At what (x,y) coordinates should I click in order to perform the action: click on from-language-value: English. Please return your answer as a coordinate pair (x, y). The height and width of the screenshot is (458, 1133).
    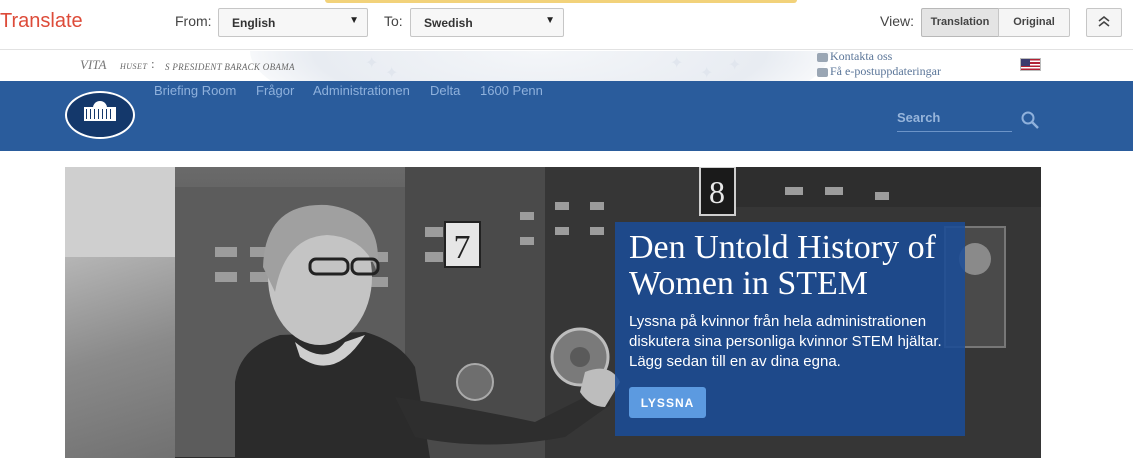
    Looking at the image, I should click on (254, 23).